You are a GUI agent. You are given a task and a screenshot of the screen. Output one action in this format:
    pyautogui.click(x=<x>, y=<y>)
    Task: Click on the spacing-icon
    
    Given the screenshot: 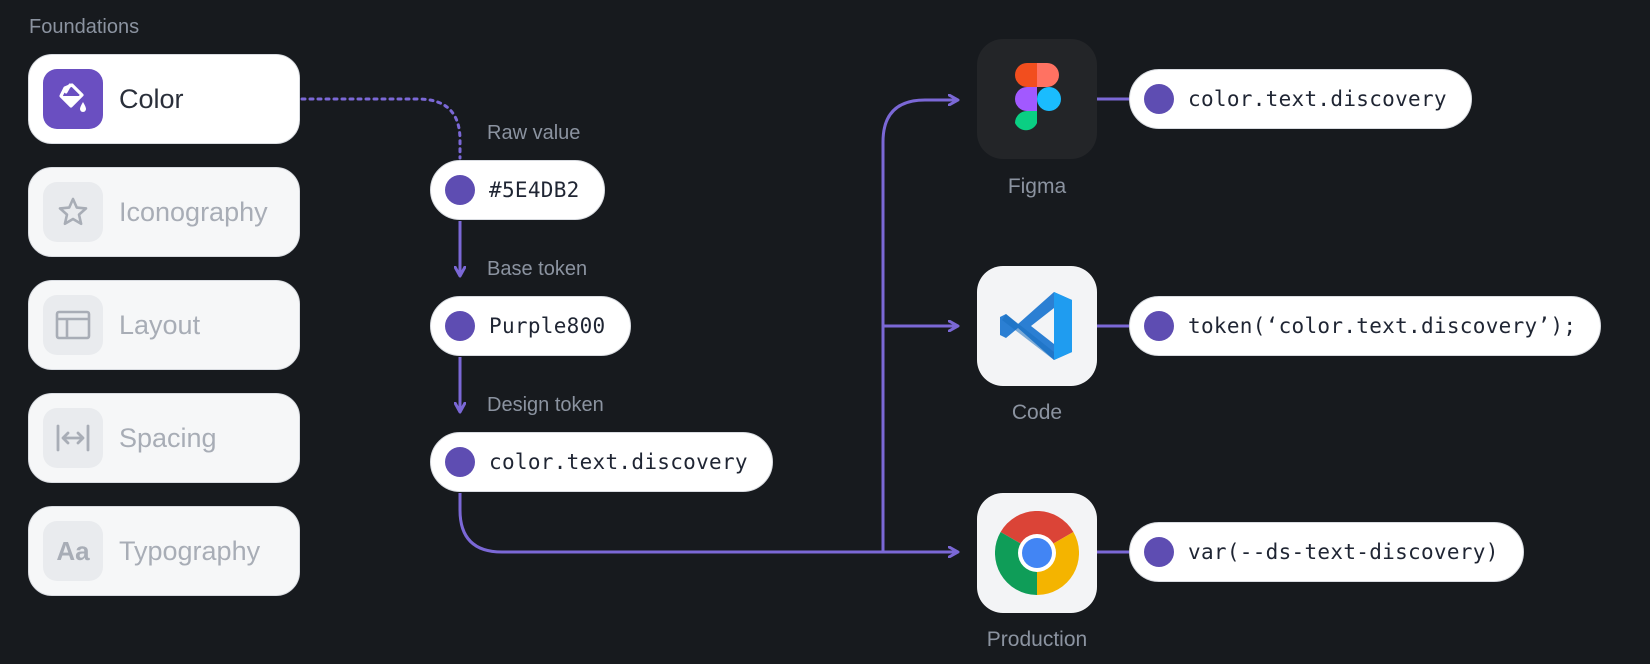 What is the action you would take?
    pyautogui.click(x=73, y=438)
    